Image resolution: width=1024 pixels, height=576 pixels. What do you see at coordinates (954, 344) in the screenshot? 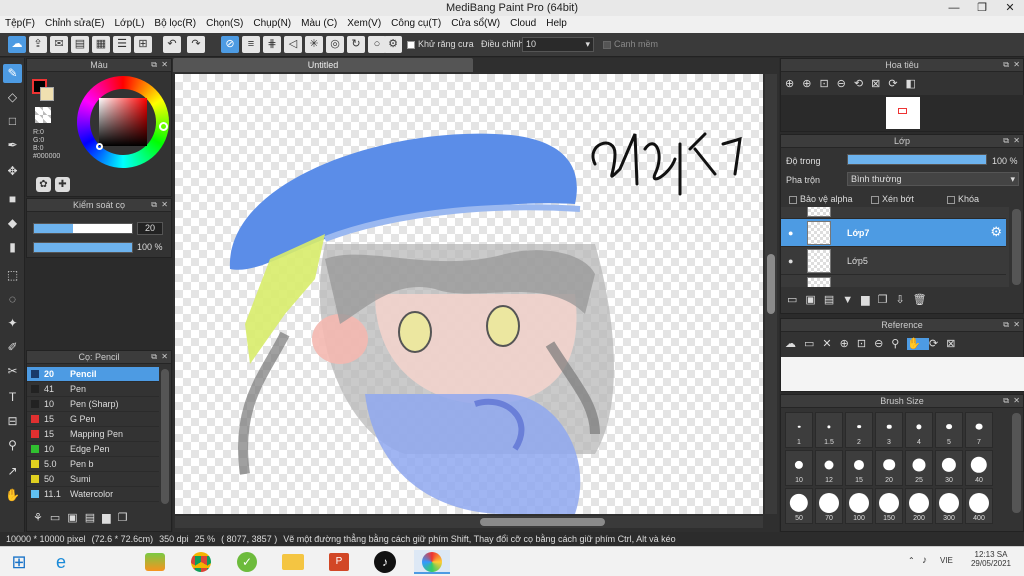
I see `fit-icon: ⊠` at bounding box center [954, 344].